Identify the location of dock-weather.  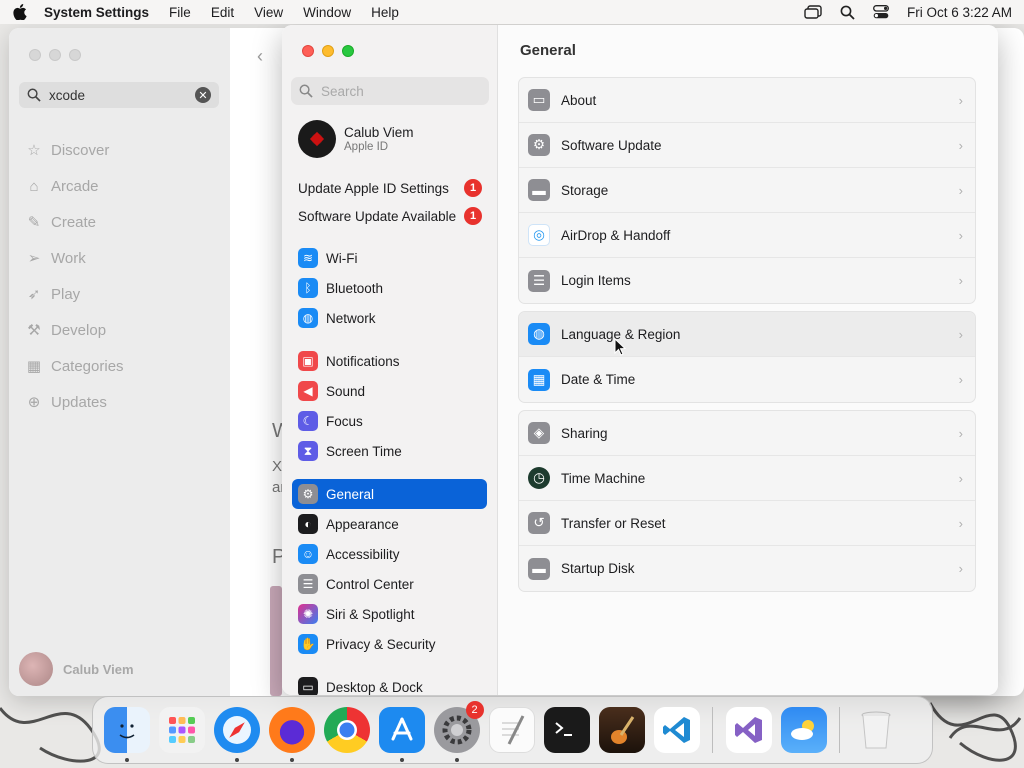
(803, 730).